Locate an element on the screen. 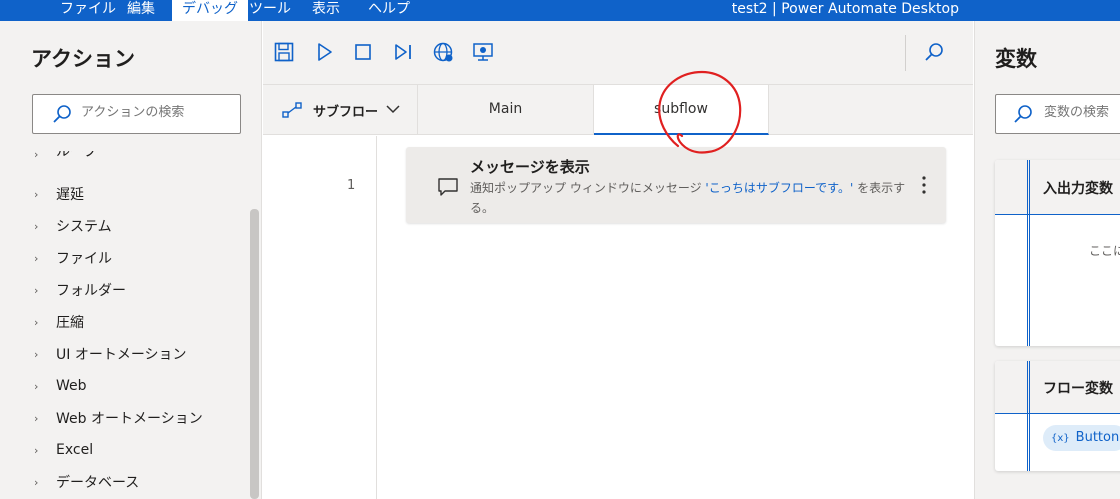 The width and height of the screenshot is (1120, 499). action-group-web: › Web is located at coordinates (60, 386).